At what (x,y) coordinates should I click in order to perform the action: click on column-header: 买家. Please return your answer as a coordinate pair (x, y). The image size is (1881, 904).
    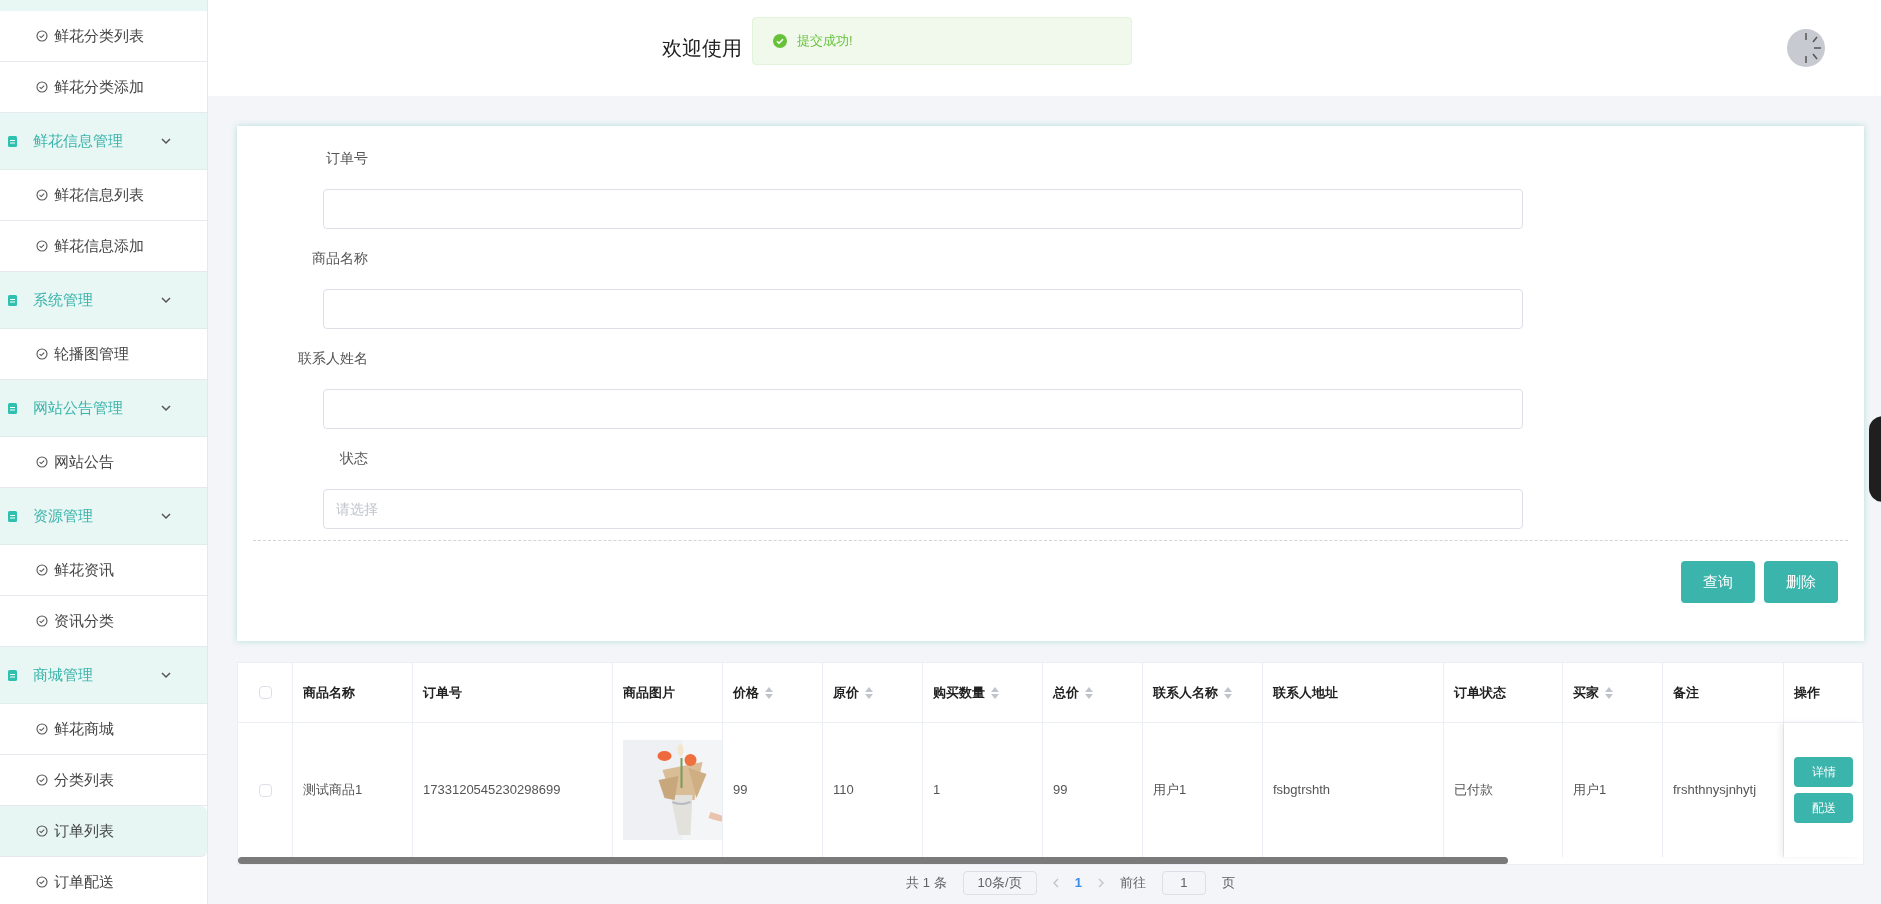
    Looking at the image, I should click on (1613, 692).